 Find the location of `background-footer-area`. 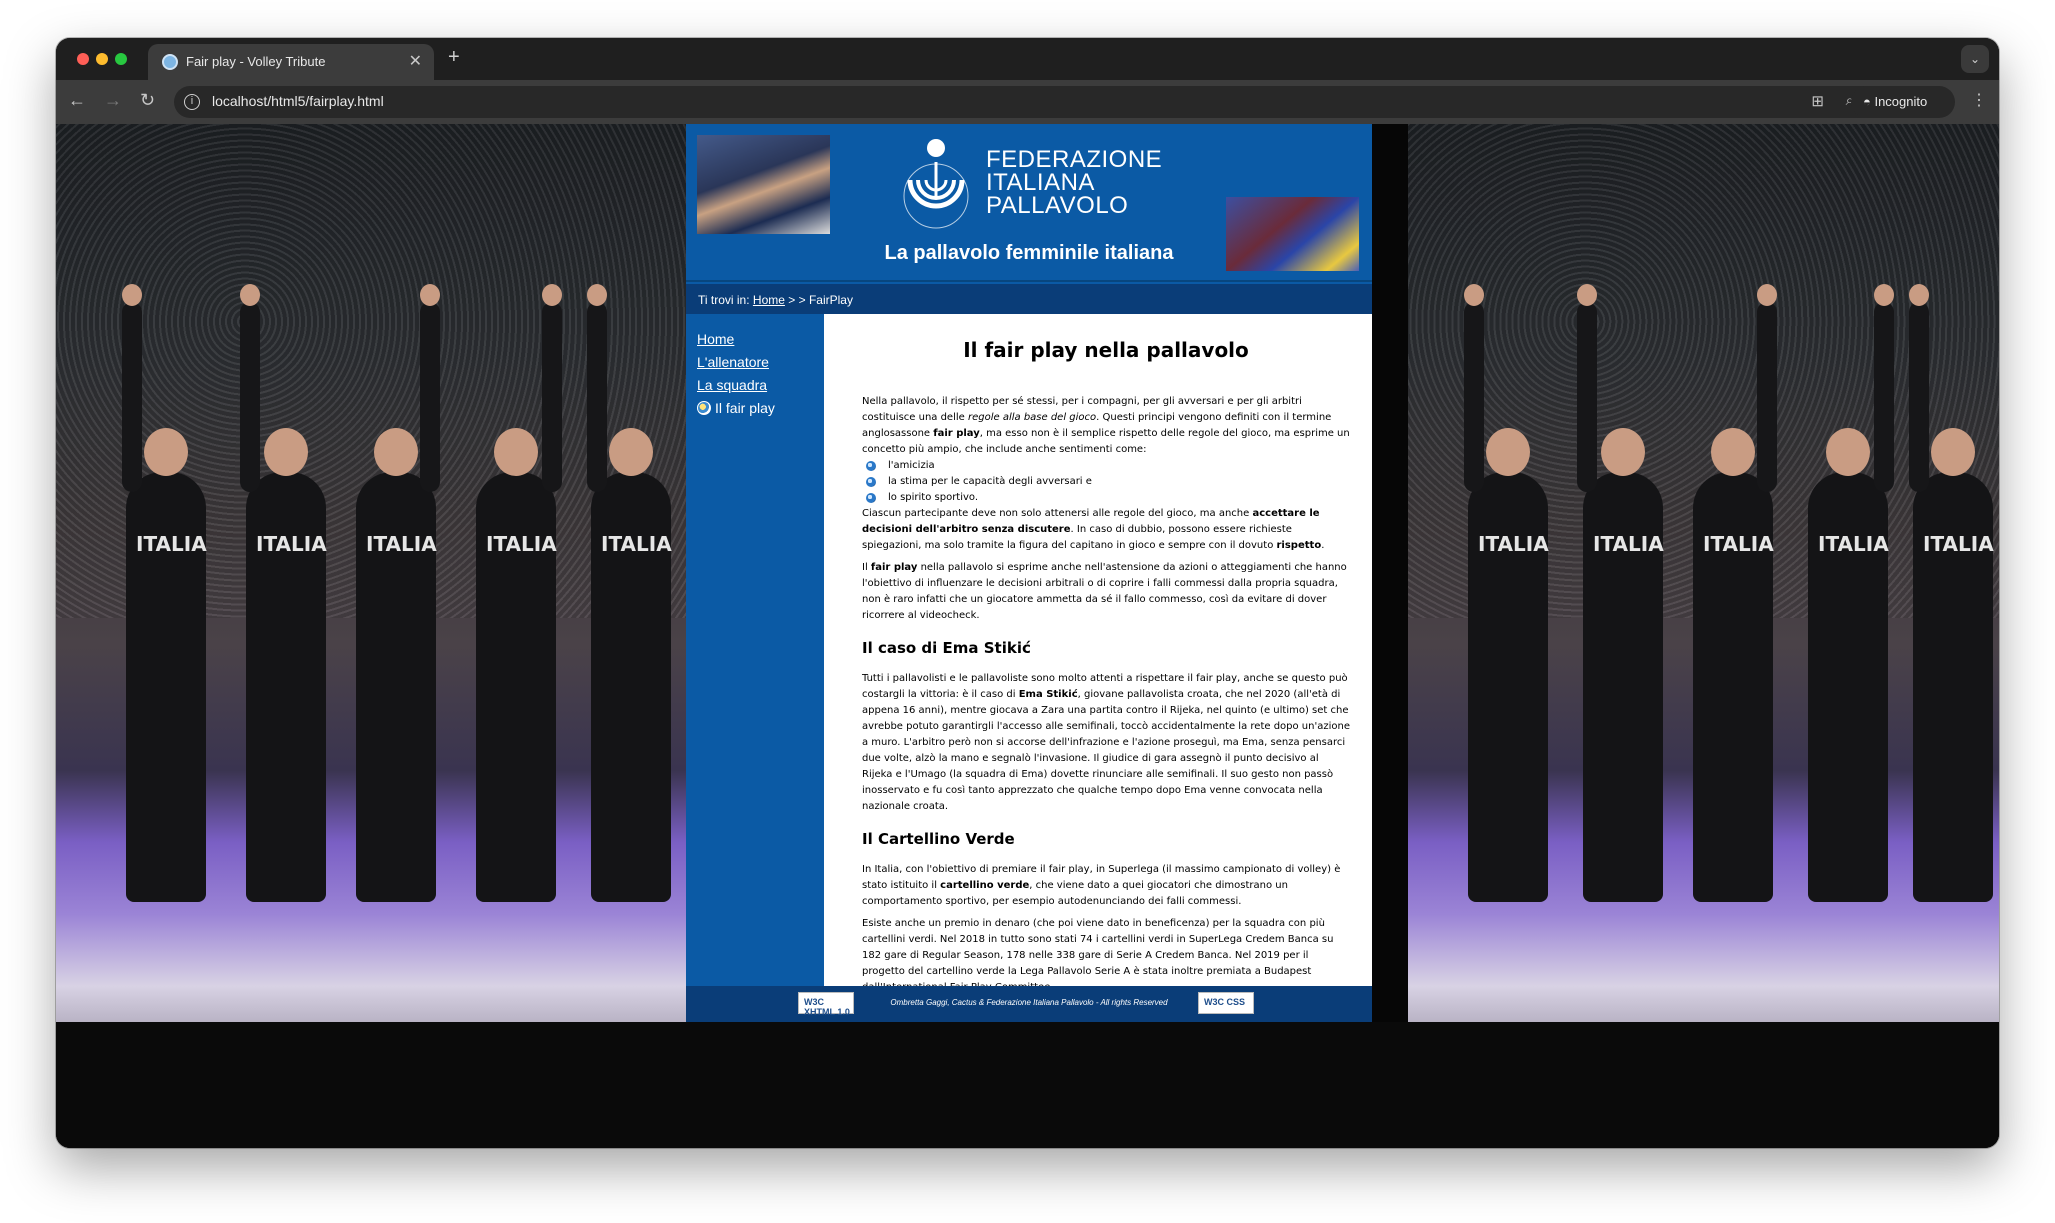

background-footer-area is located at coordinates (1027, 1085).